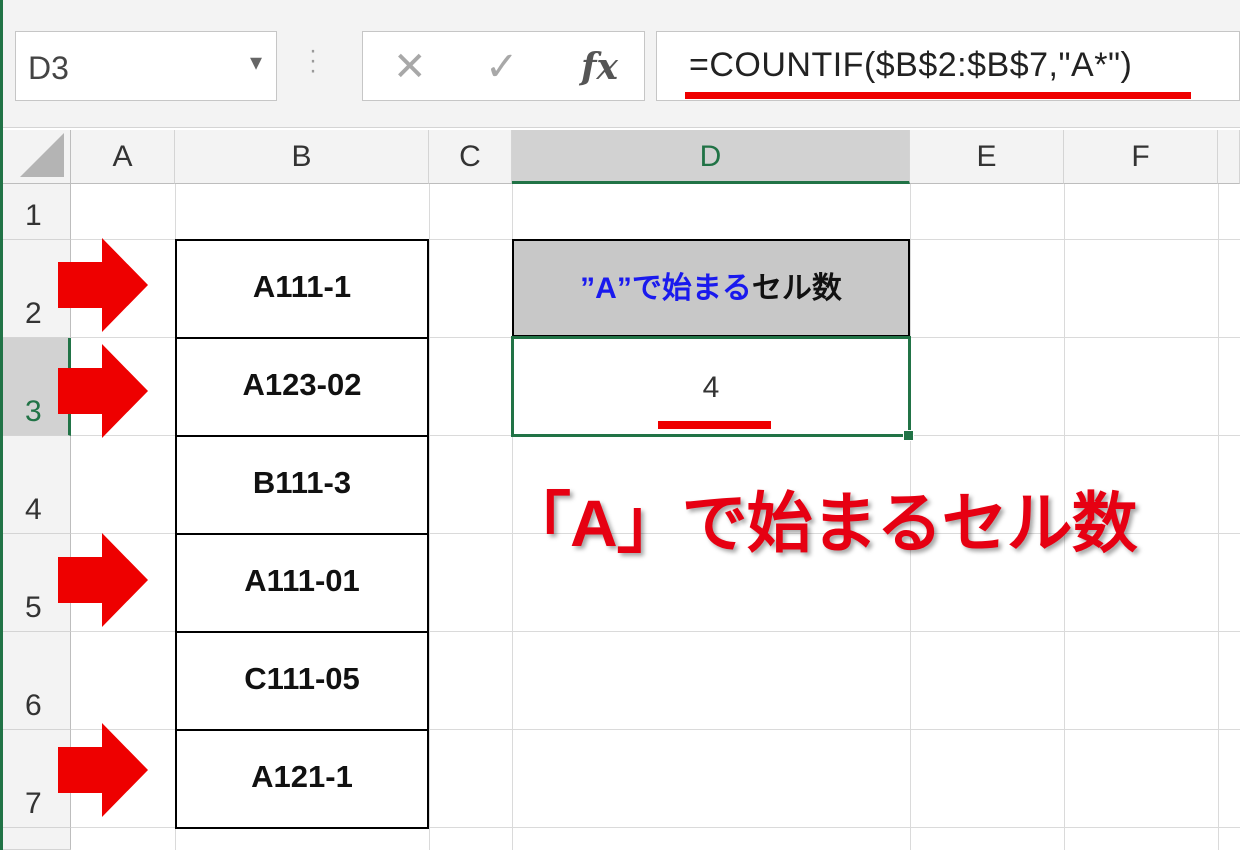 Image resolution: width=1240 pixels, height=850 pixels. I want to click on name-box: D3 ▾, so click(146, 66).